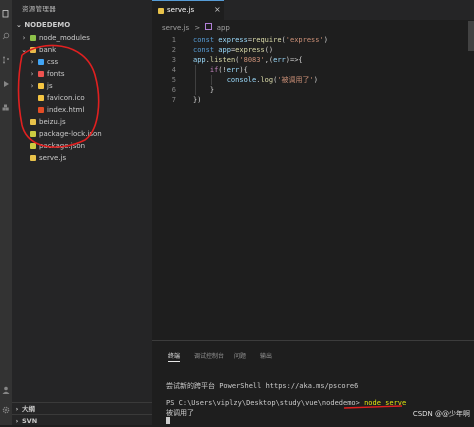 This screenshot has width=474, height=427. I want to click on project-name: NODEDEMO, so click(47, 25).